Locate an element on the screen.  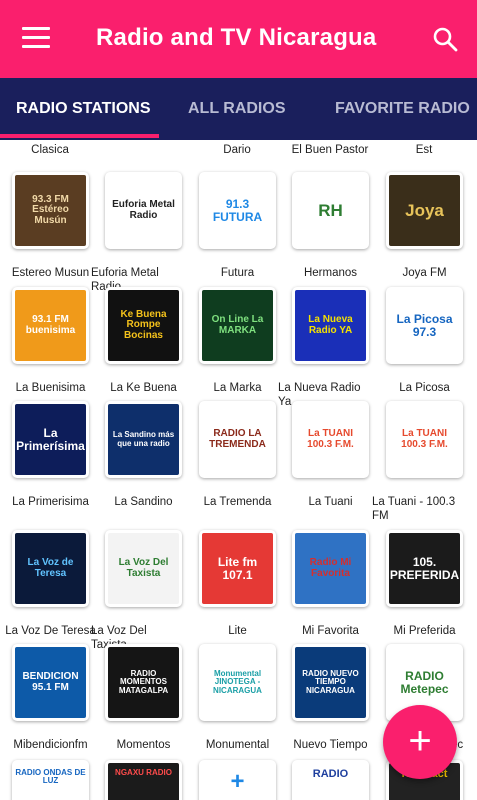
station-logo: 93.3 FM Estéreo Musún is located at coordinates (50, 210).